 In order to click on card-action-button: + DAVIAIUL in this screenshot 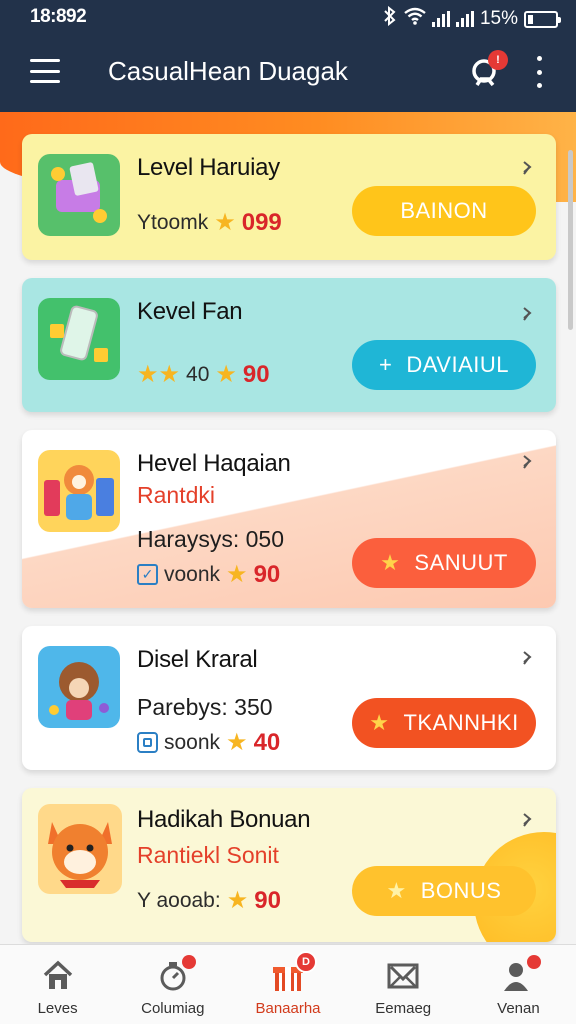, I will do `click(444, 365)`.